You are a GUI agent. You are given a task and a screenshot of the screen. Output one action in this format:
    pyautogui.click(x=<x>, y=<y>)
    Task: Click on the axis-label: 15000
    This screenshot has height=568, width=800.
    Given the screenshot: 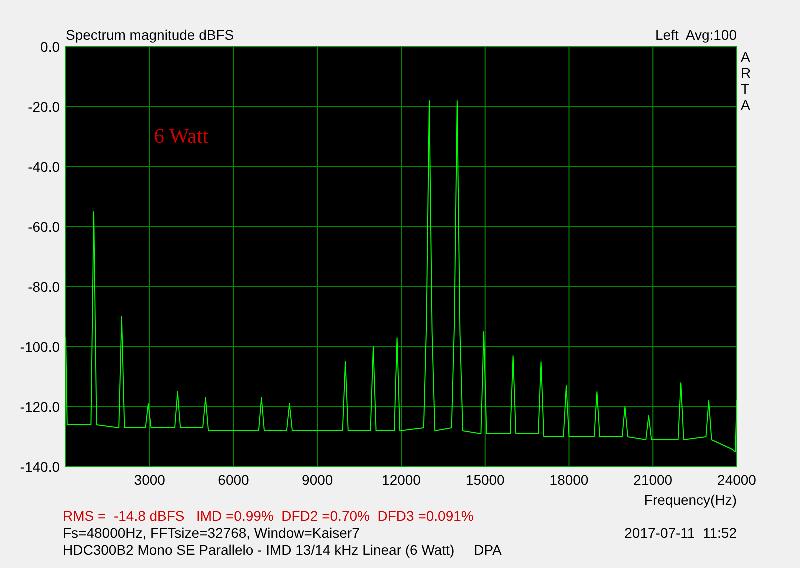 What is the action you would take?
    pyautogui.click(x=485, y=480)
    